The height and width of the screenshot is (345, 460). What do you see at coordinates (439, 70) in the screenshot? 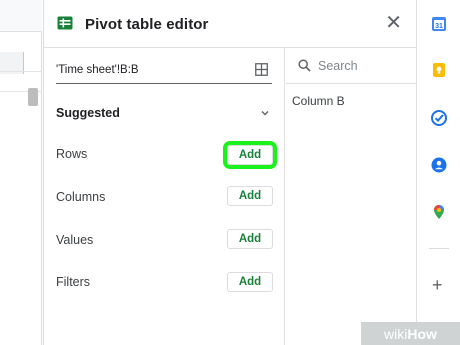
I see `keep-icon` at bounding box center [439, 70].